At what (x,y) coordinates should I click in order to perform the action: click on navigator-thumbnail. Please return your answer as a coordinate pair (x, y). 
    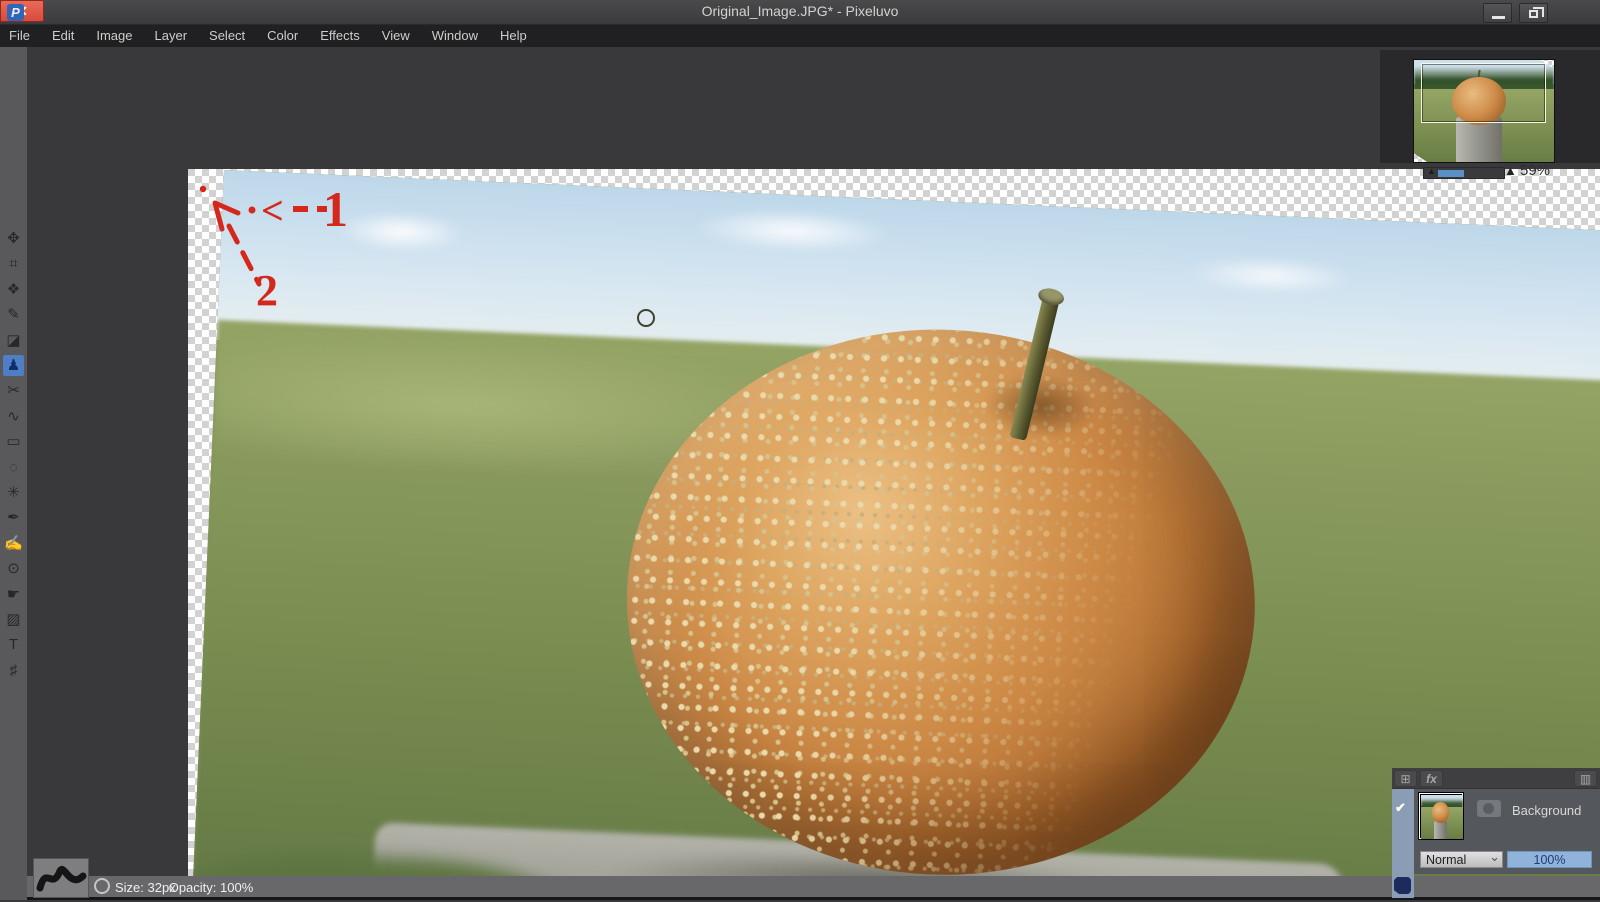
    Looking at the image, I should click on (1484, 111).